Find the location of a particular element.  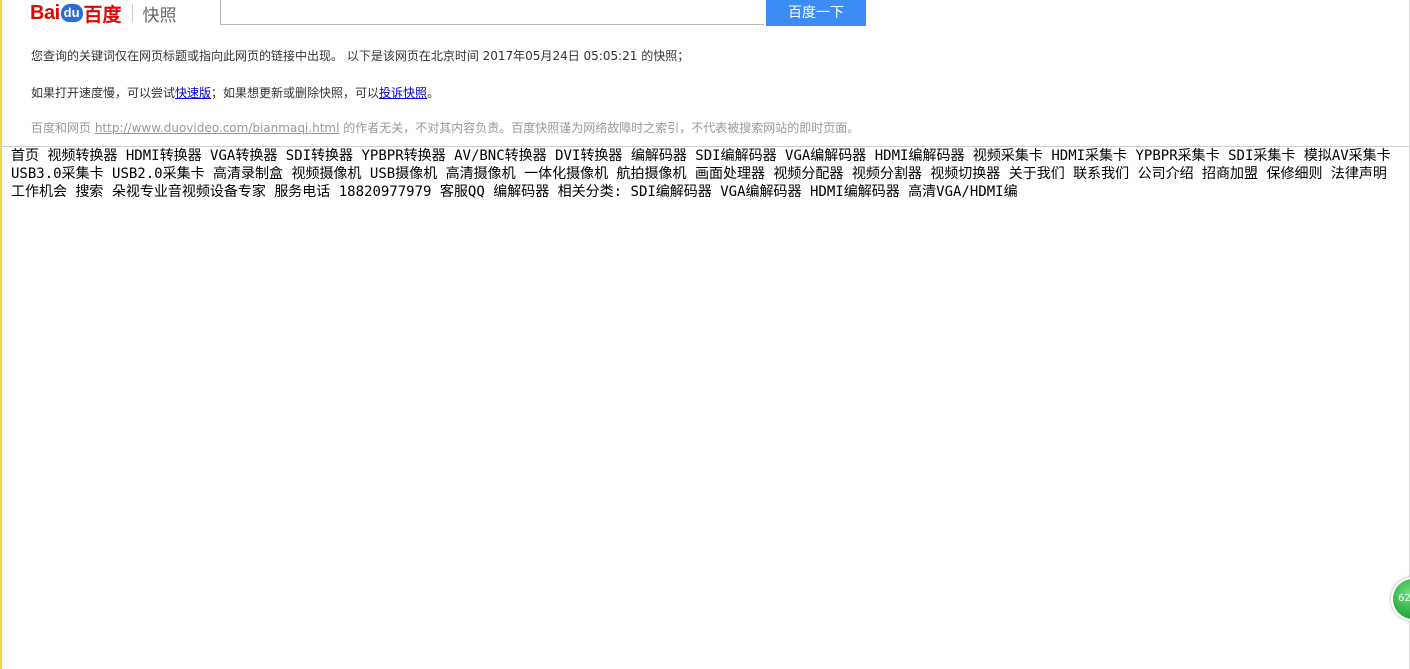

cached-link: USB摄像机 is located at coordinates (403, 174).